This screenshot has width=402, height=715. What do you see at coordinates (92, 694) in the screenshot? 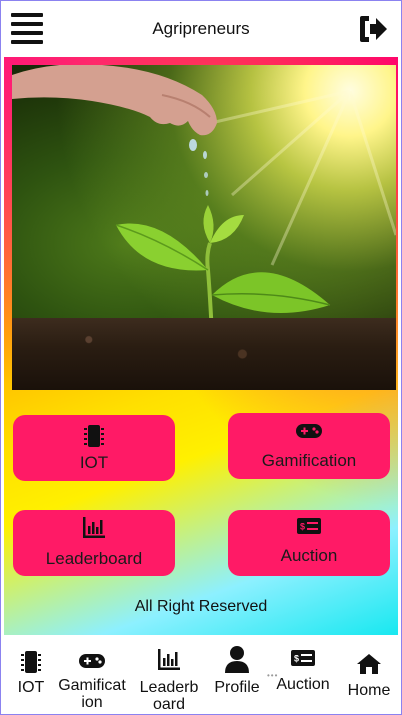
I see `nav-label-gamification: Gamificat ion` at bounding box center [92, 694].